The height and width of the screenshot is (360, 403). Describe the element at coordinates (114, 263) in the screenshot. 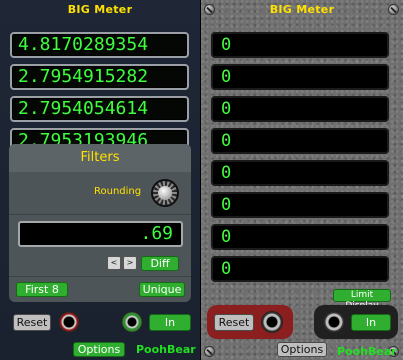

I see `rounding-prev-button: <` at that location.